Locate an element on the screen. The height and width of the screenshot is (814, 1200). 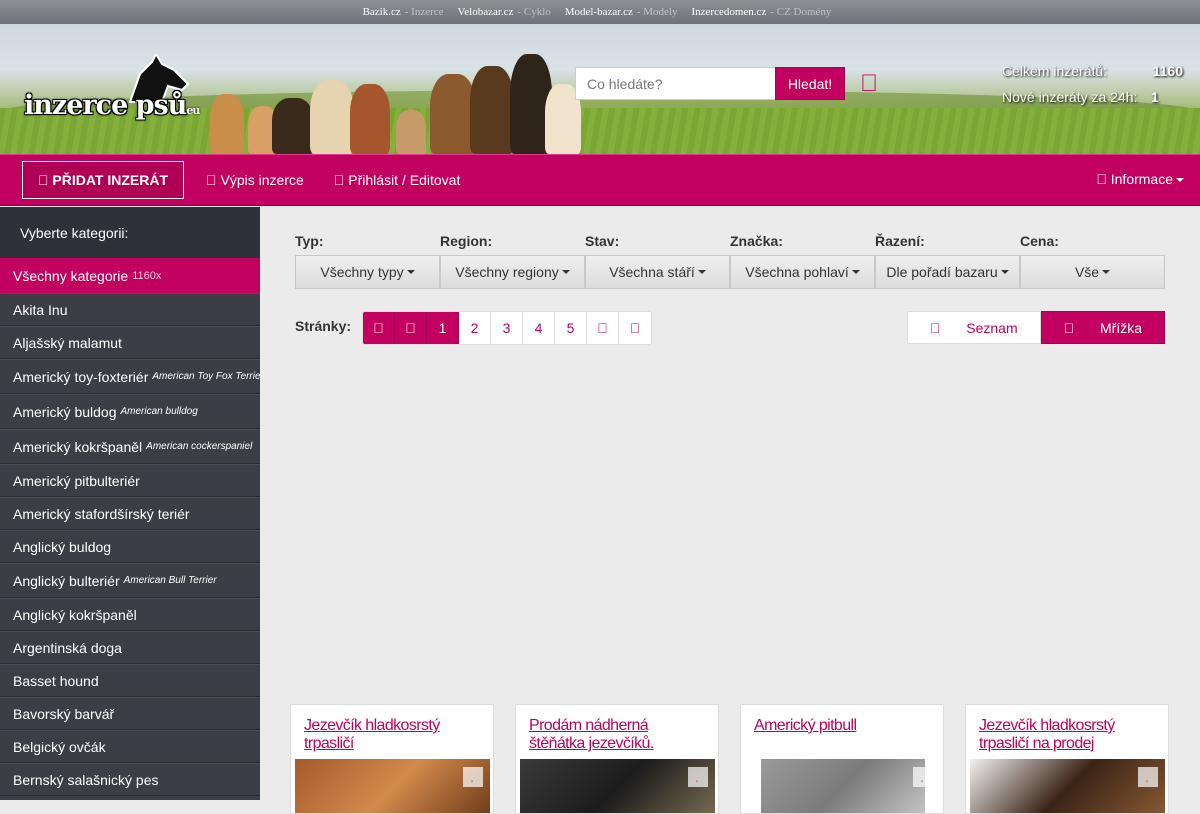
filter-brand: Značka: Všechna pohlaví is located at coordinates (802, 261).